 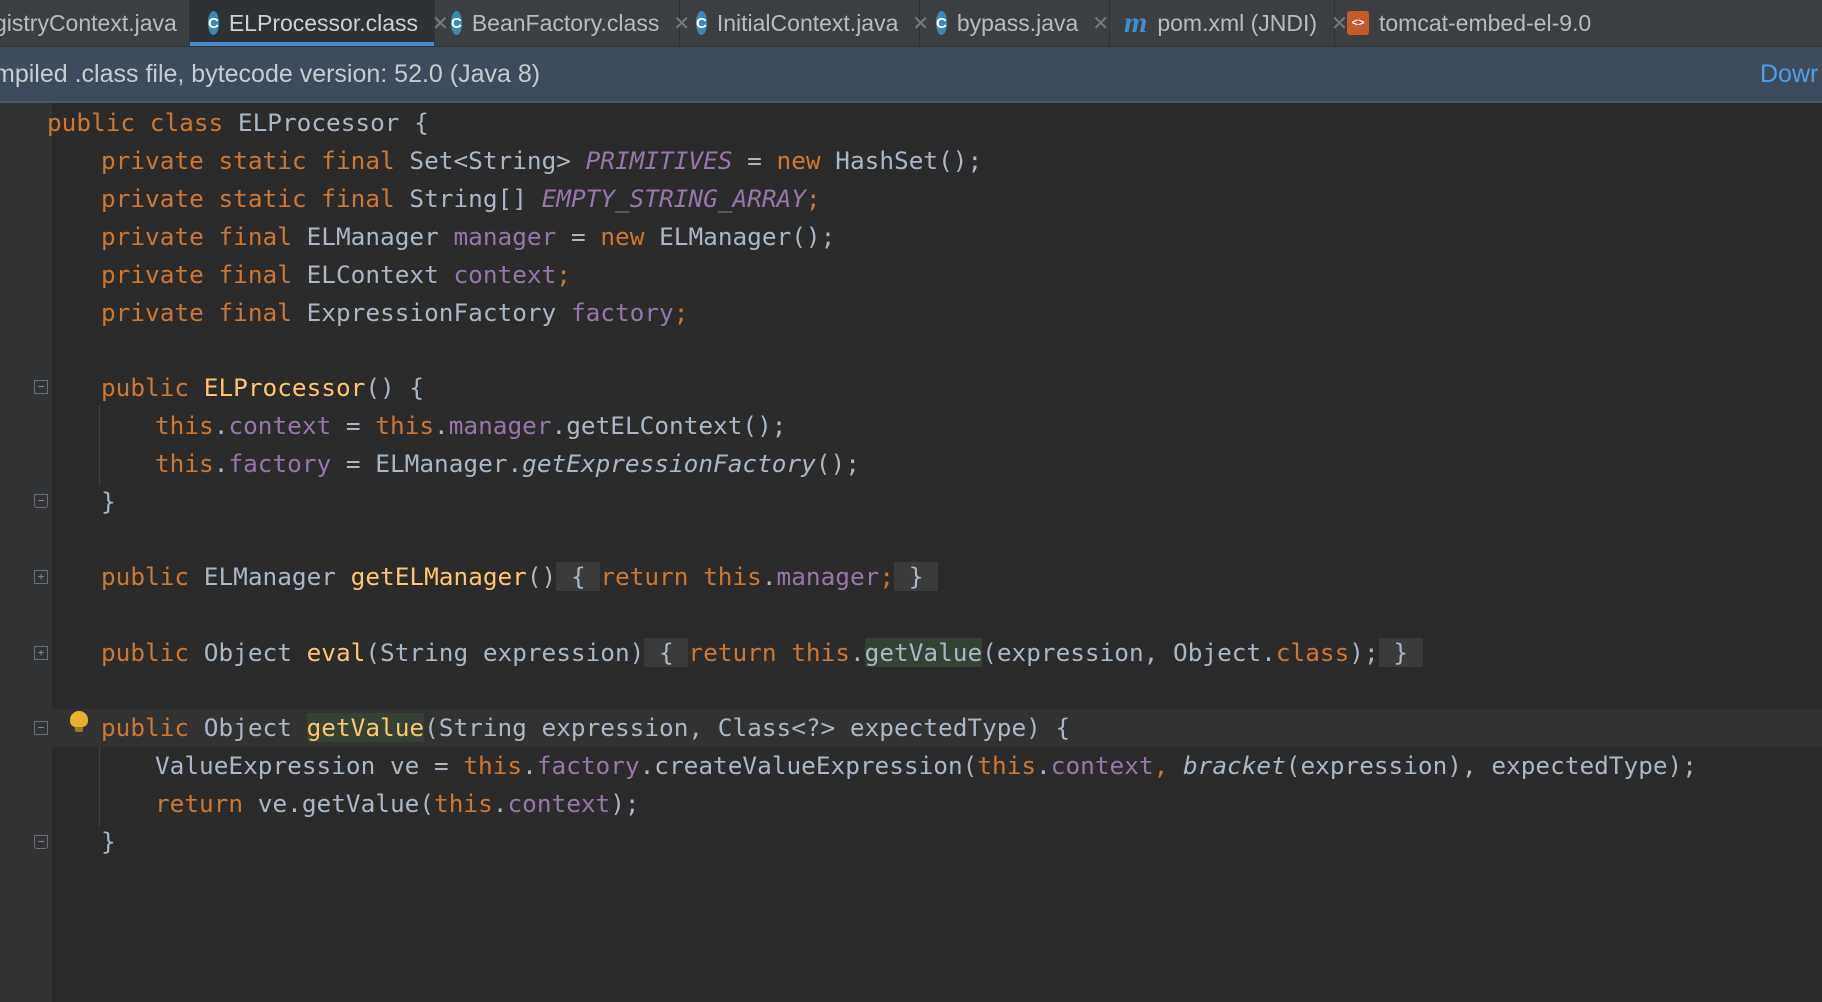 What do you see at coordinates (99, 446) in the screenshot?
I see `indent-guide` at bounding box center [99, 446].